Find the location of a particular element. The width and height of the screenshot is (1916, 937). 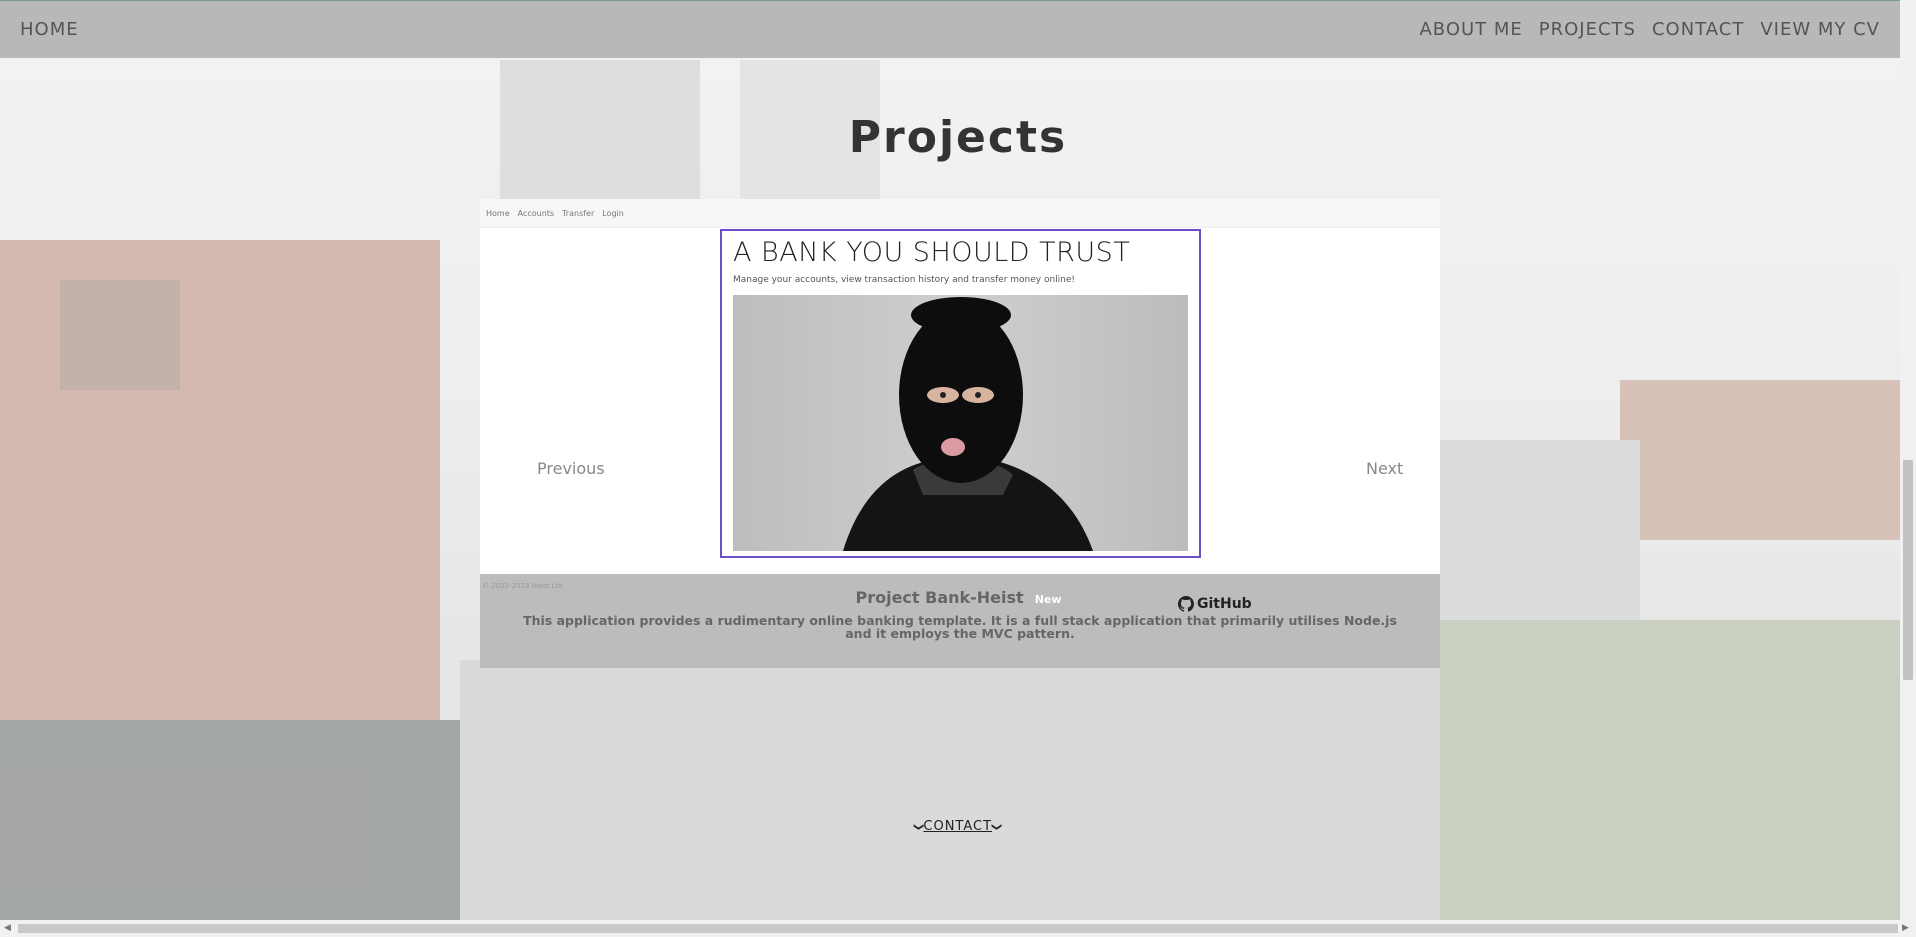

balaclava-person-image is located at coordinates (960, 423).